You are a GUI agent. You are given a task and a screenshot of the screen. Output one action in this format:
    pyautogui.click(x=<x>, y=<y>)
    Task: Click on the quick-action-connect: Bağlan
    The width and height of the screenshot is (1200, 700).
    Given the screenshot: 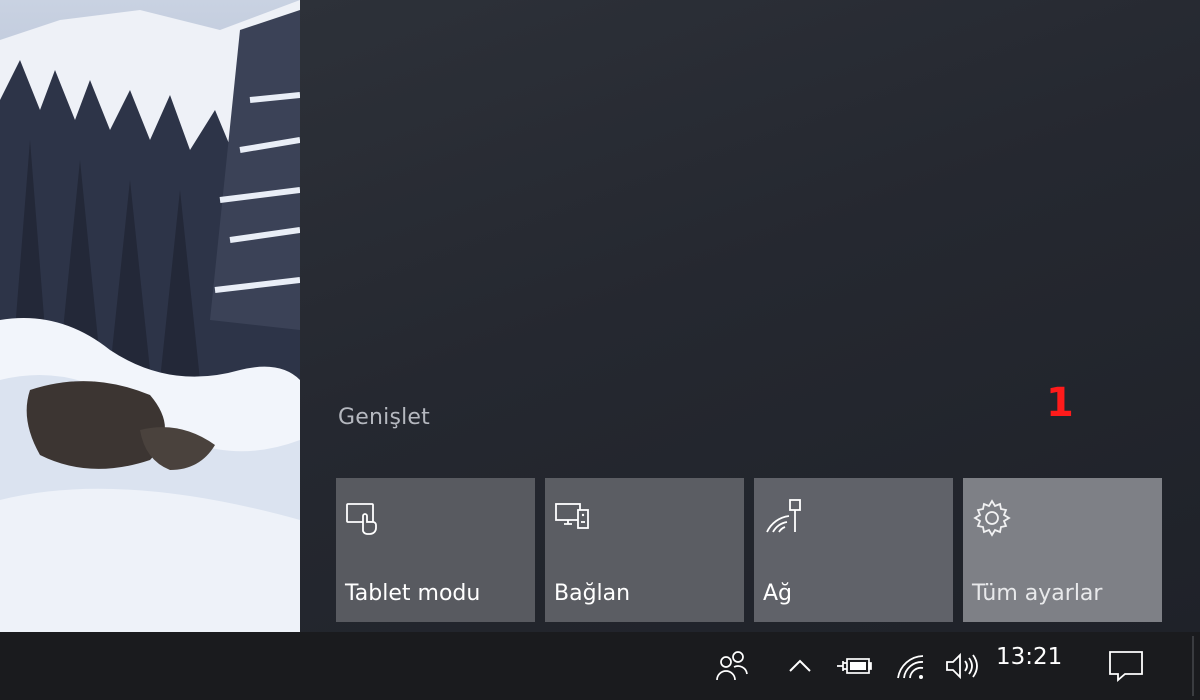 What is the action you would take?
    pyautogui.click(x=644, y=550)
    